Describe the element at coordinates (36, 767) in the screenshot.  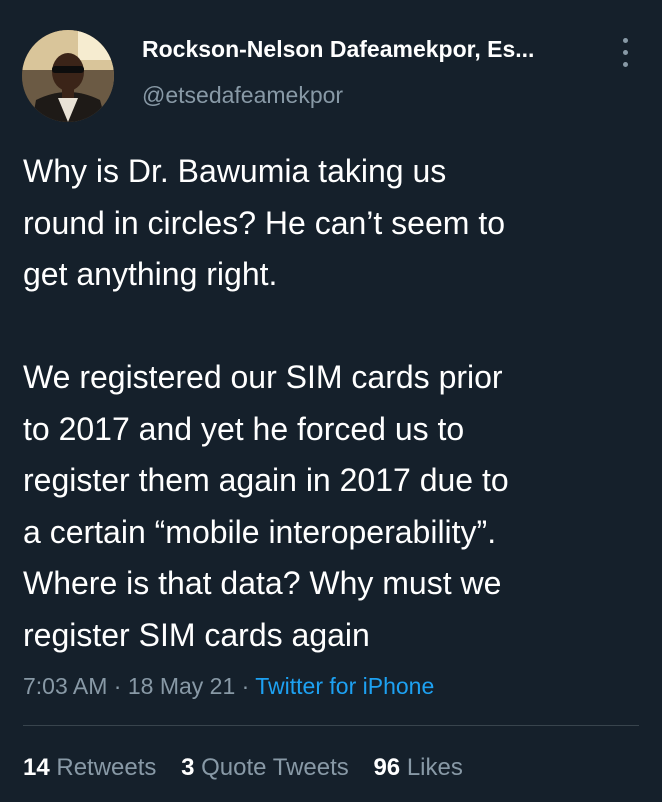
I see `retweets-count: 14` at that location.